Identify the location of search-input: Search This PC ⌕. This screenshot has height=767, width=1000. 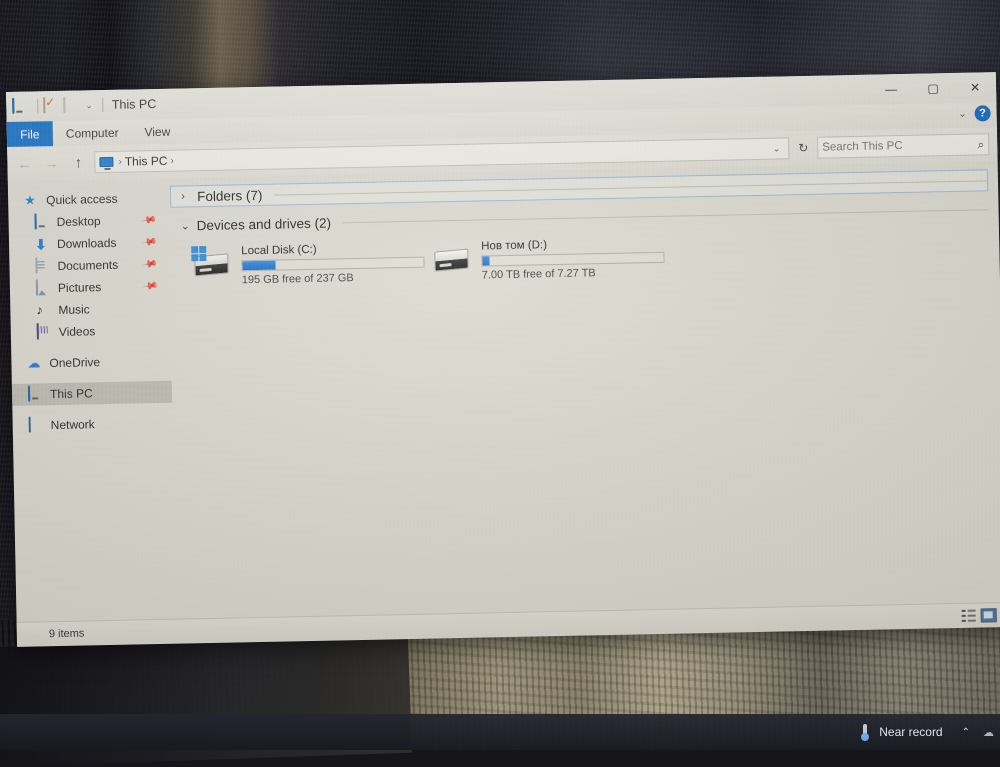
(903, 145).